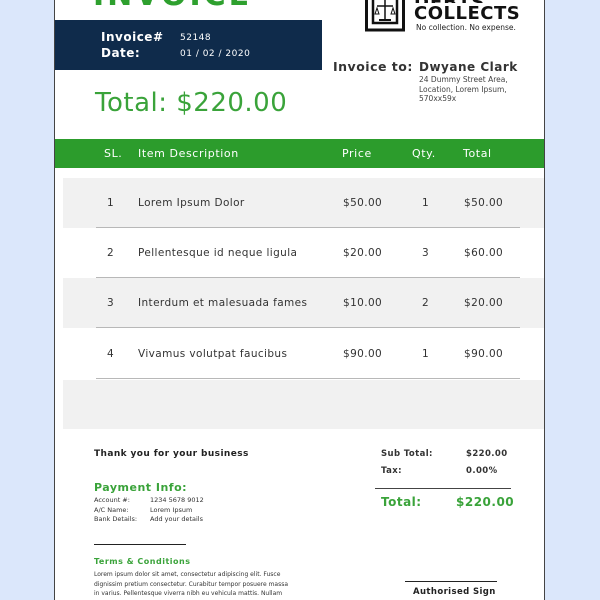 This screenshot has width=600, height=600. Describe the element at coordinates (484, 253) in the screenshot. I see `row-total: $60.00` at that location.